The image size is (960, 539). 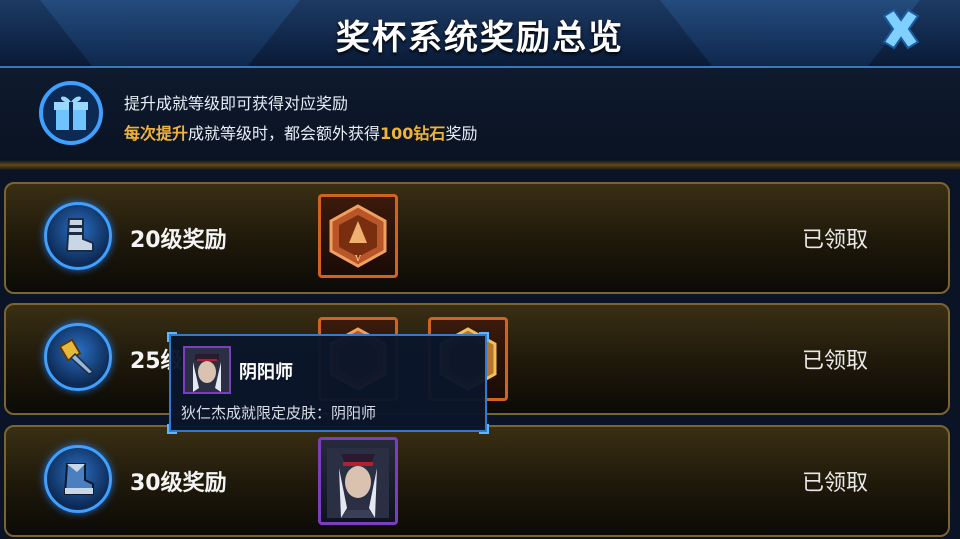 I want to click on skin-avatar, so click(x=207, y=370).